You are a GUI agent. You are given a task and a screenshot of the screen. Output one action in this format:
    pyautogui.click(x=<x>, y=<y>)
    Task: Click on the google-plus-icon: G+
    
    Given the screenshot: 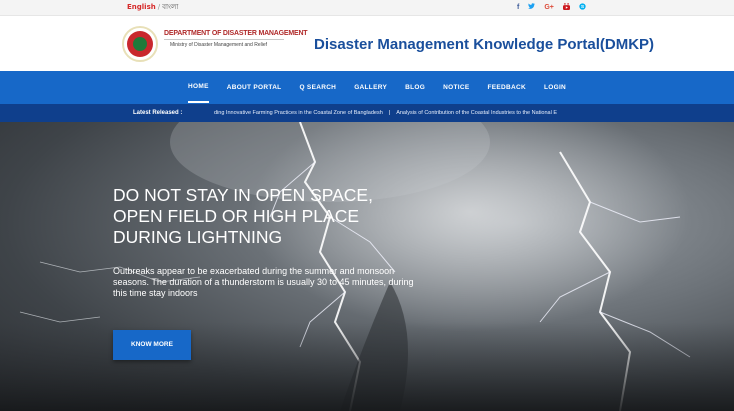 What is the action you would take?
    pyautogui.click(x=549, y=8)
    